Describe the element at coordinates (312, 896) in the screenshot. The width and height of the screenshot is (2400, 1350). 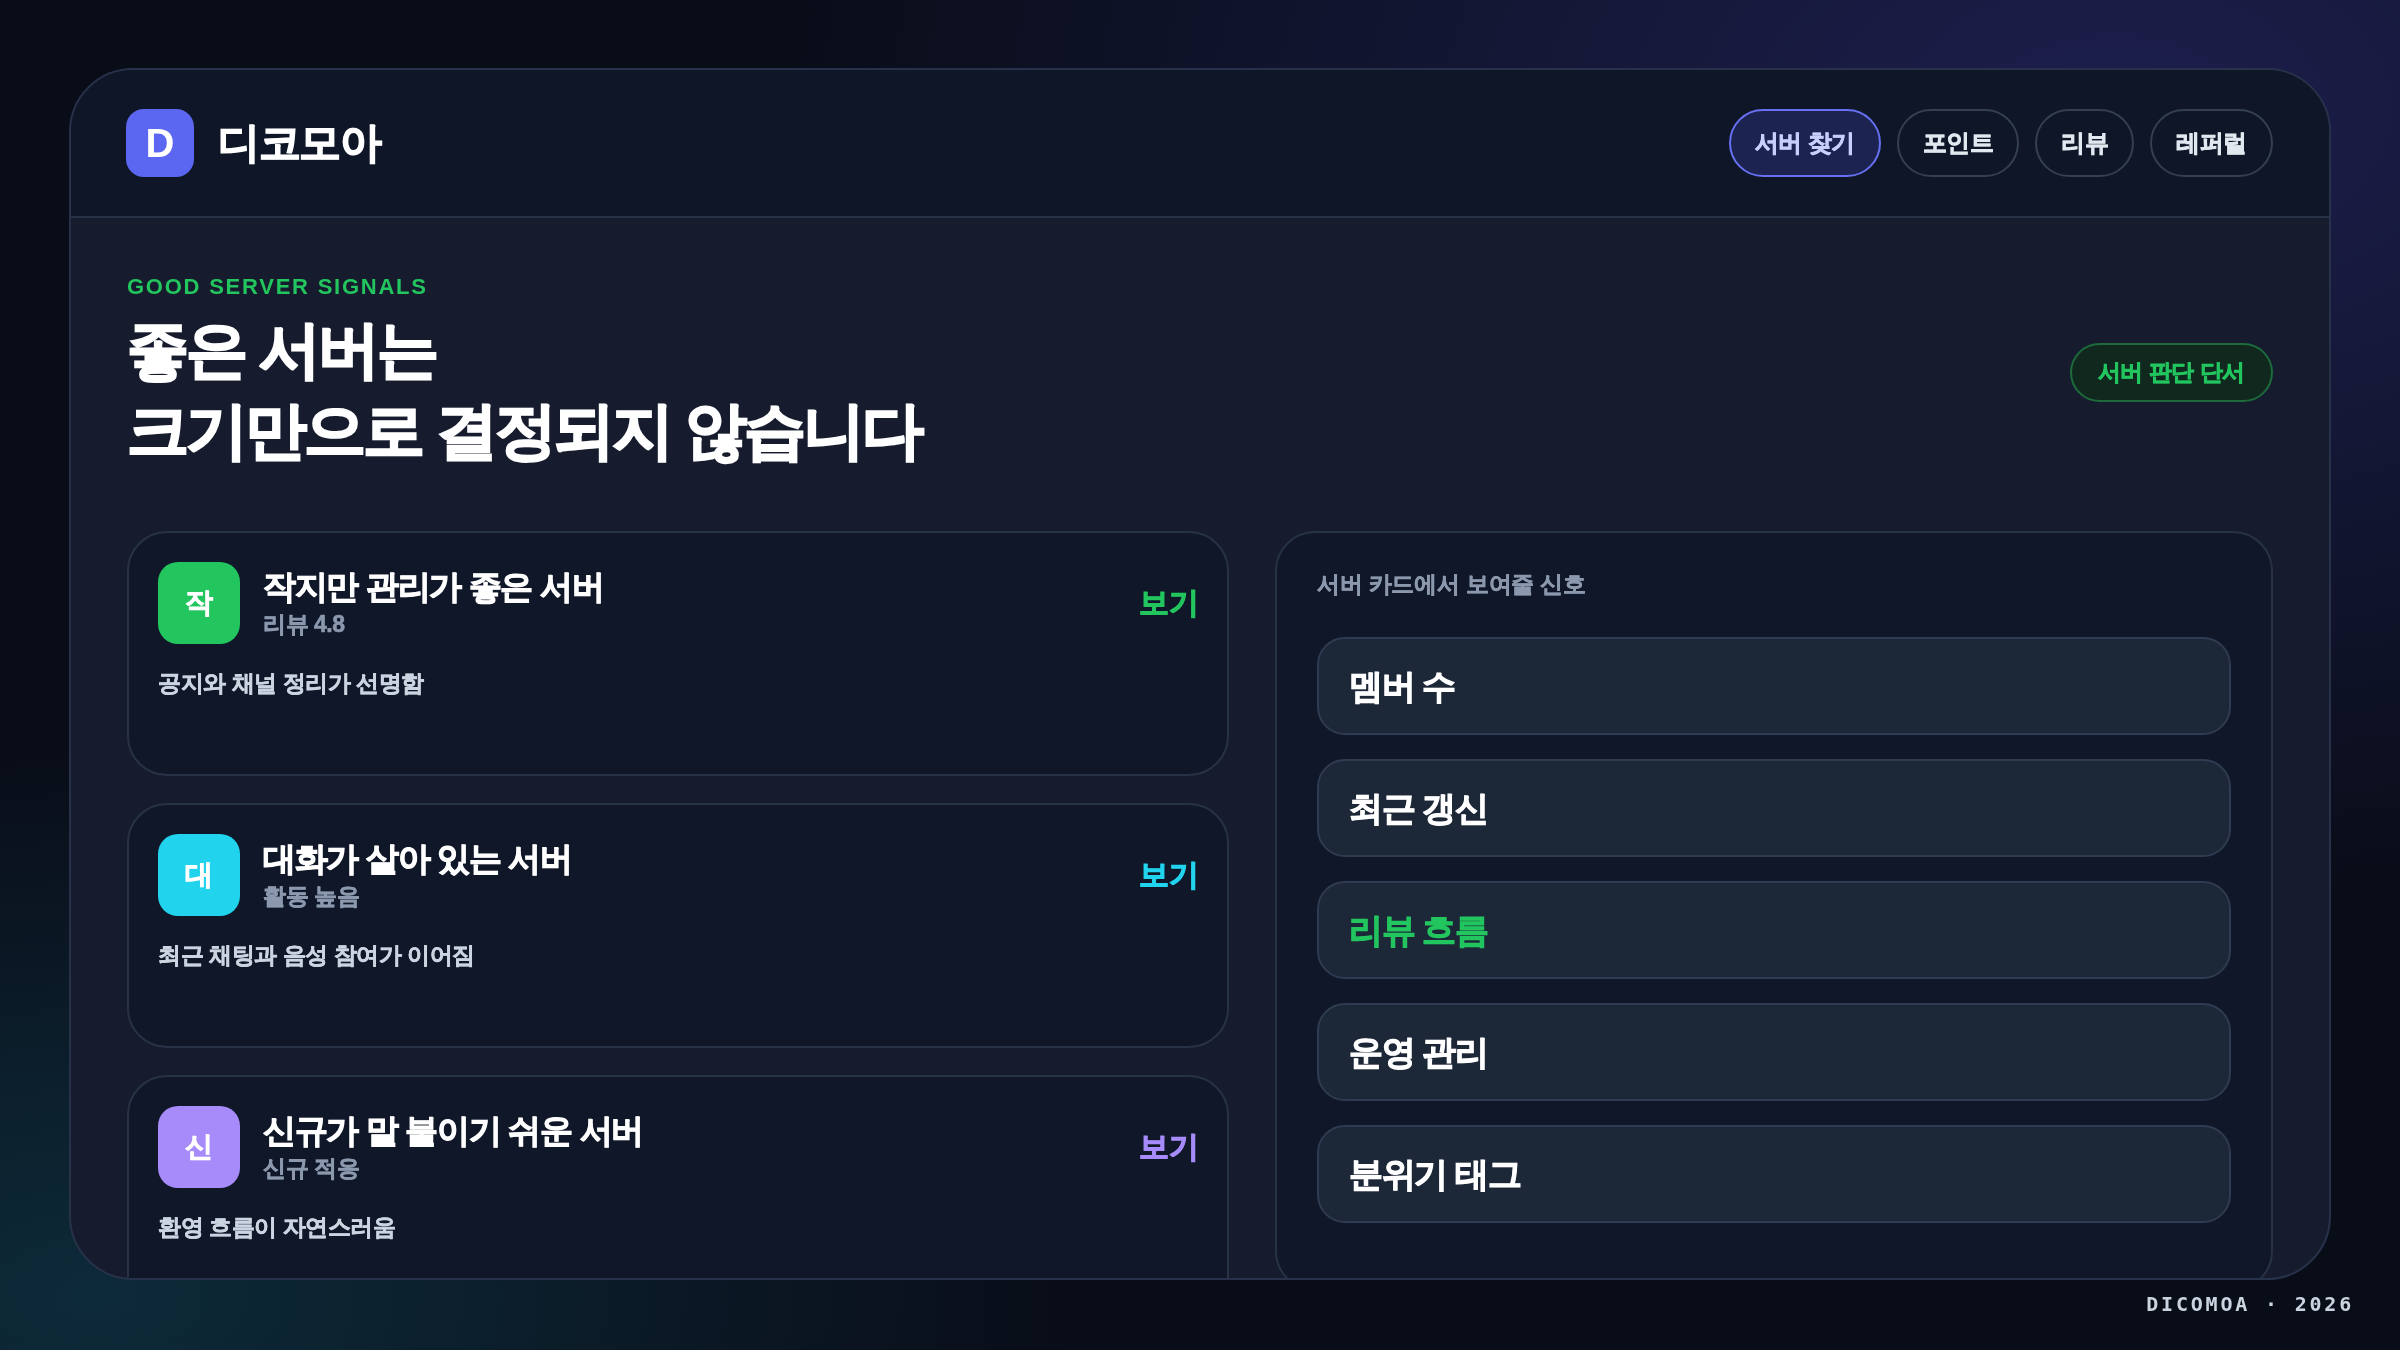
I see `card-meta: 활동 높음` at that location.